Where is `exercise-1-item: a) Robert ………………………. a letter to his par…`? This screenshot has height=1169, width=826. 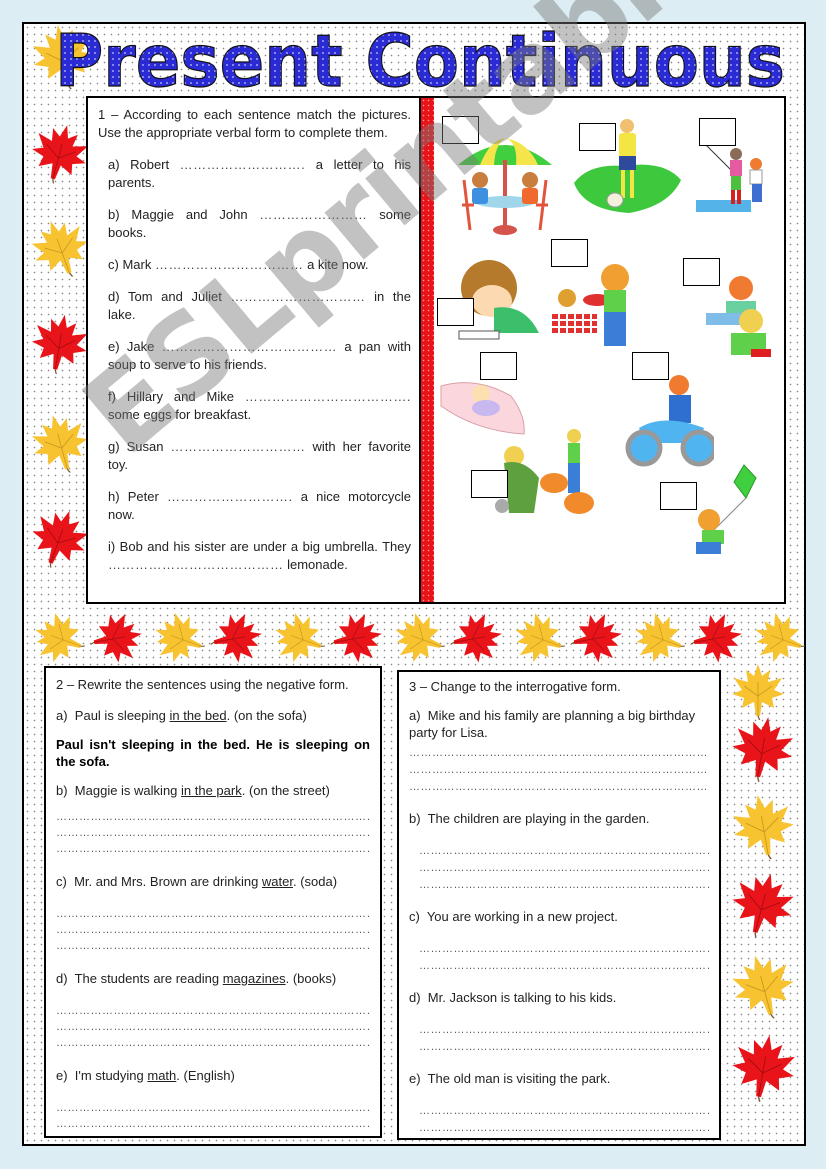 exercise-1-item: a) Robert ………………………. a letter to his par… is located at coordinates (259, 174).